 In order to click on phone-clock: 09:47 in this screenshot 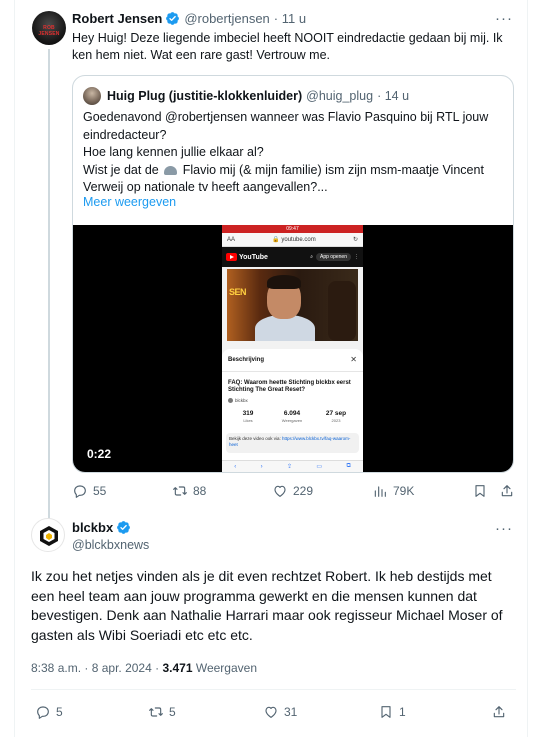, I will do `click(292, 229)`.